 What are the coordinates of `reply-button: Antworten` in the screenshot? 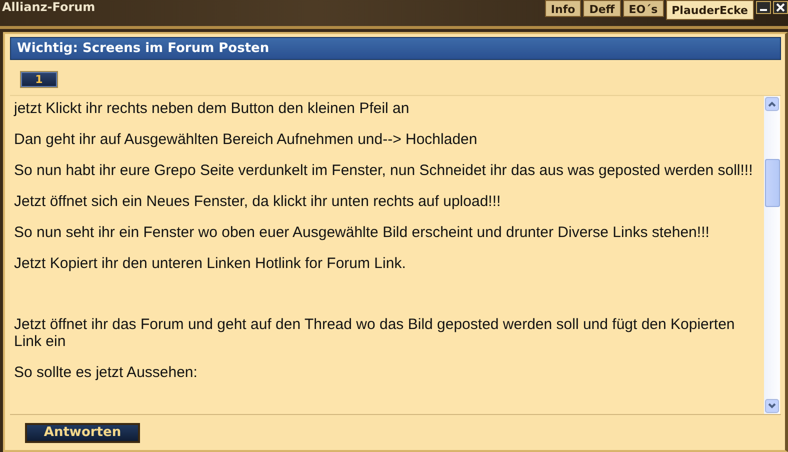 It's located at (82, 432).